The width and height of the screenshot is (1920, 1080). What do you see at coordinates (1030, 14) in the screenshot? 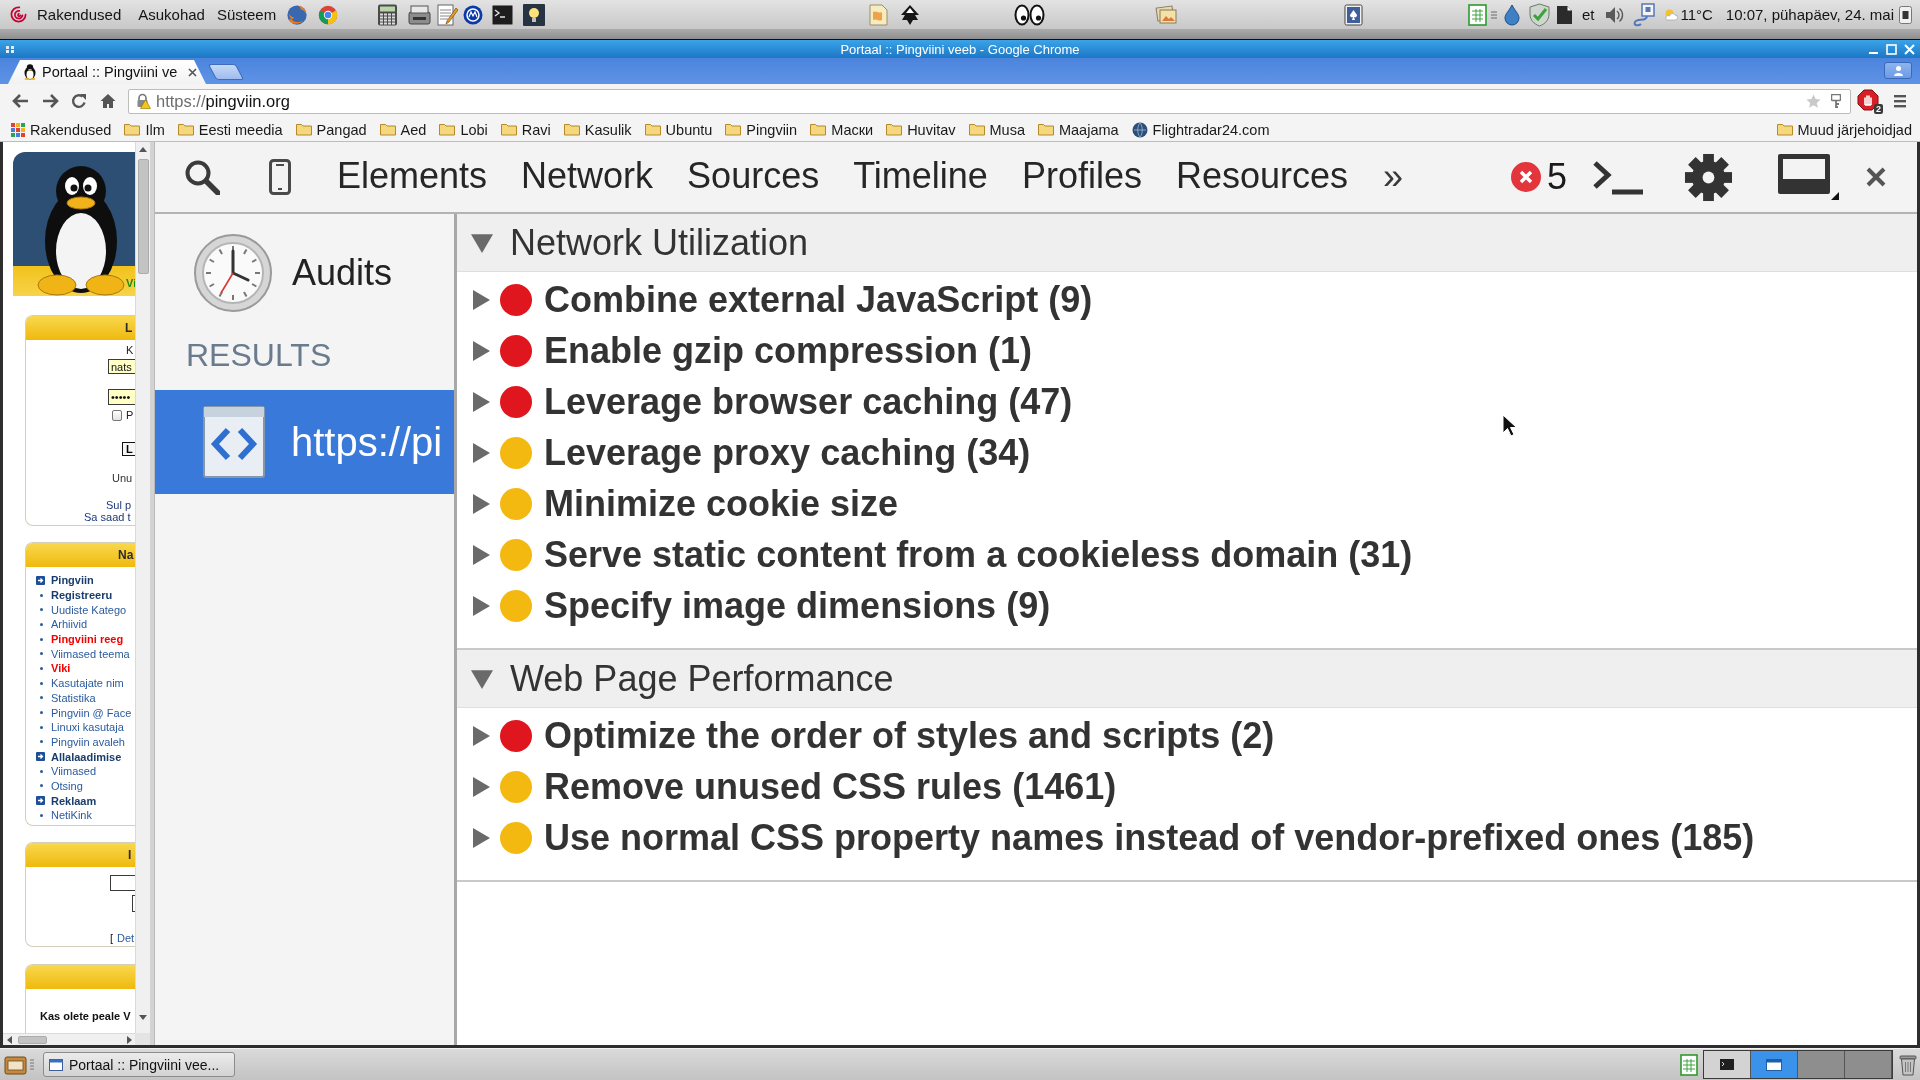
I see `eyes-icon` at bounding box center [1030, 14].